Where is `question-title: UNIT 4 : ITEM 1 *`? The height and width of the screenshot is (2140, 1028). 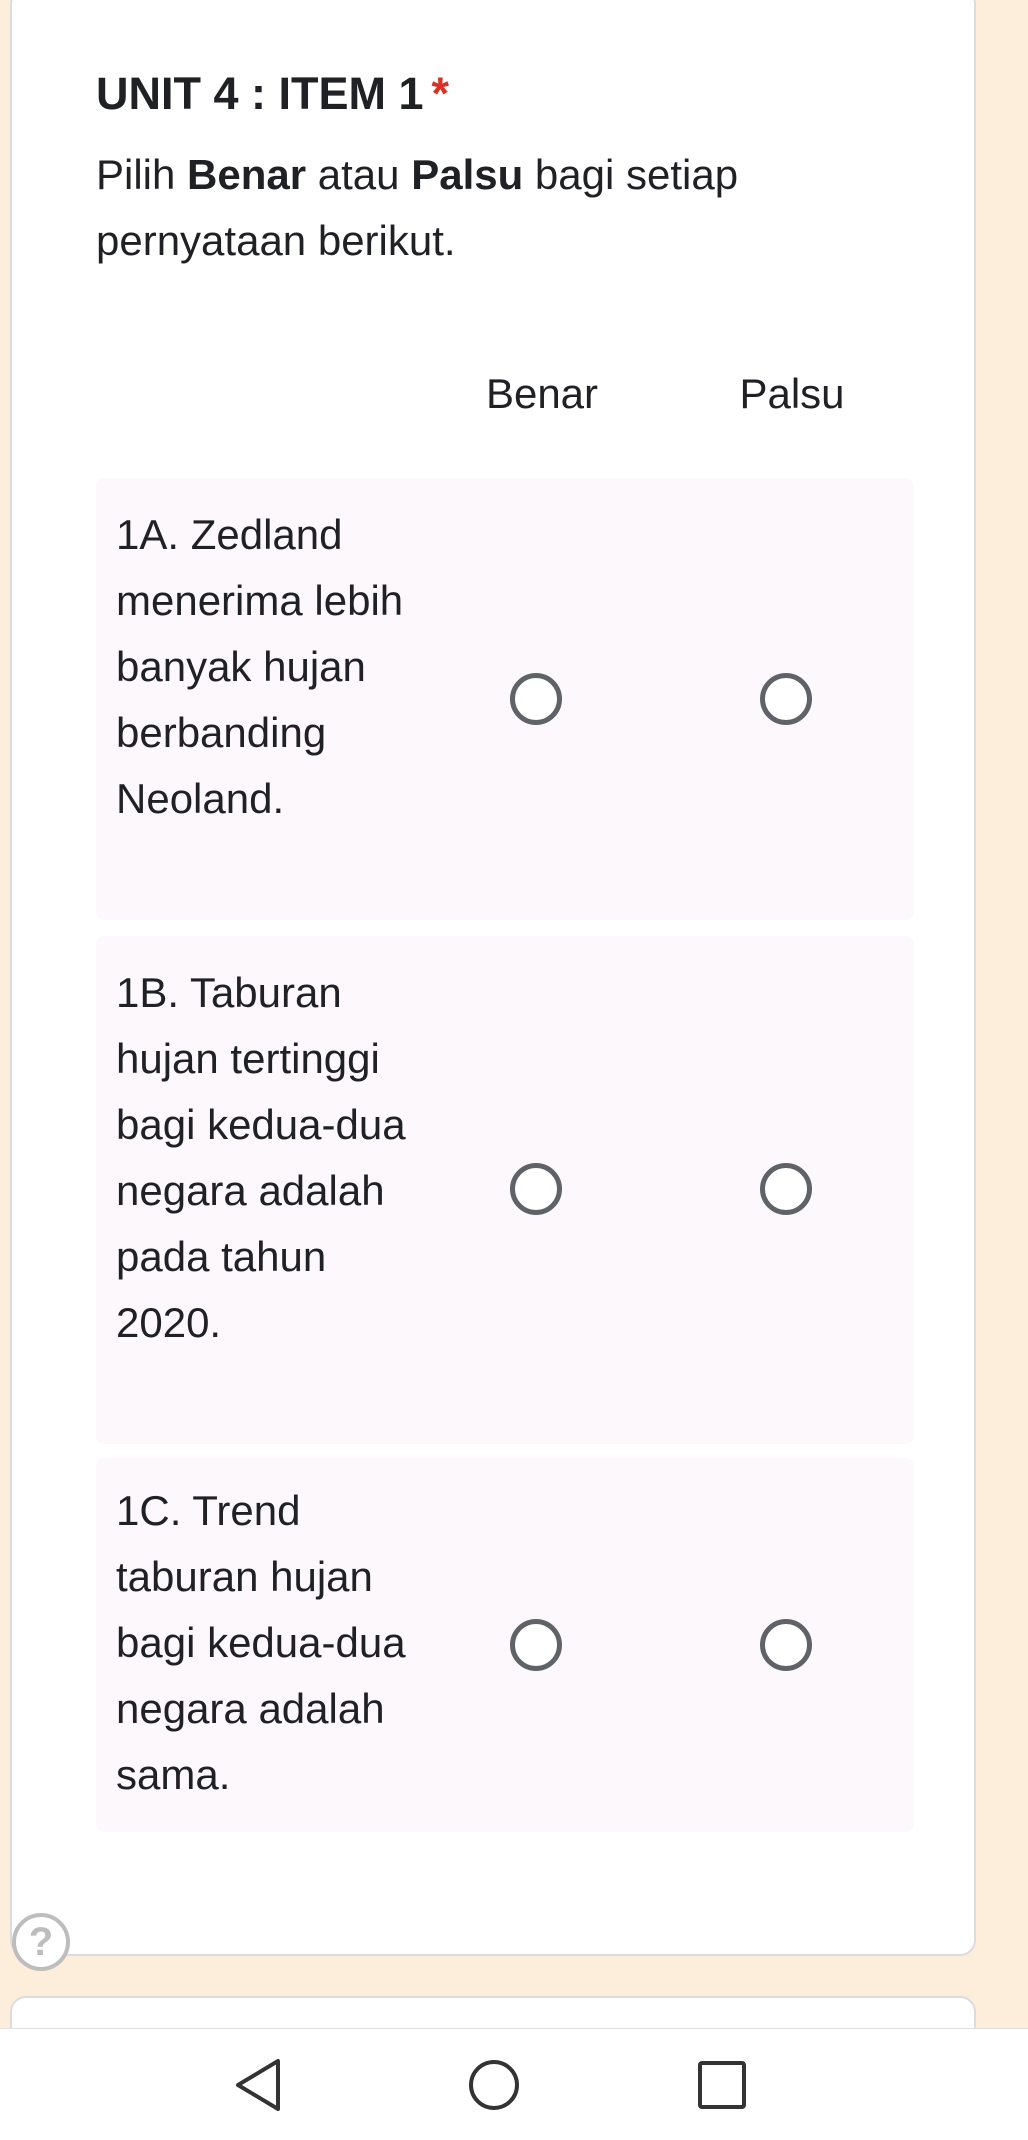 question-title: UNIT 4 : ITEM 1 * is located at coordinates (272, 94).